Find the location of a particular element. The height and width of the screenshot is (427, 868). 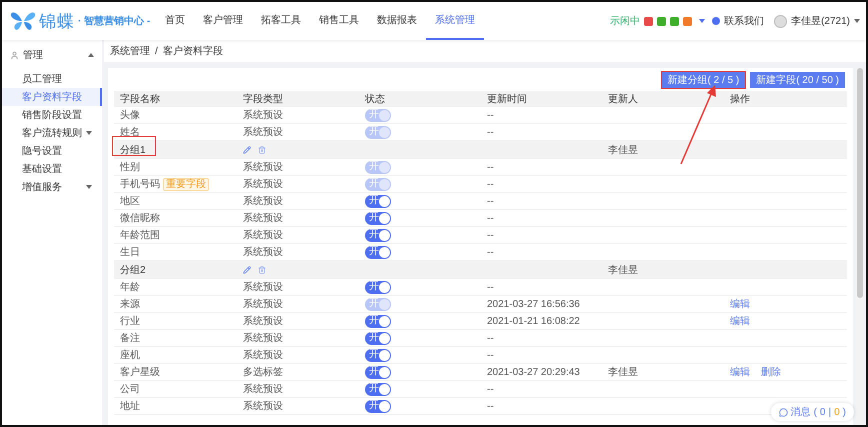

message-widget: 消息 ( 0 | 0 ) is located at coordinates (812, 412).